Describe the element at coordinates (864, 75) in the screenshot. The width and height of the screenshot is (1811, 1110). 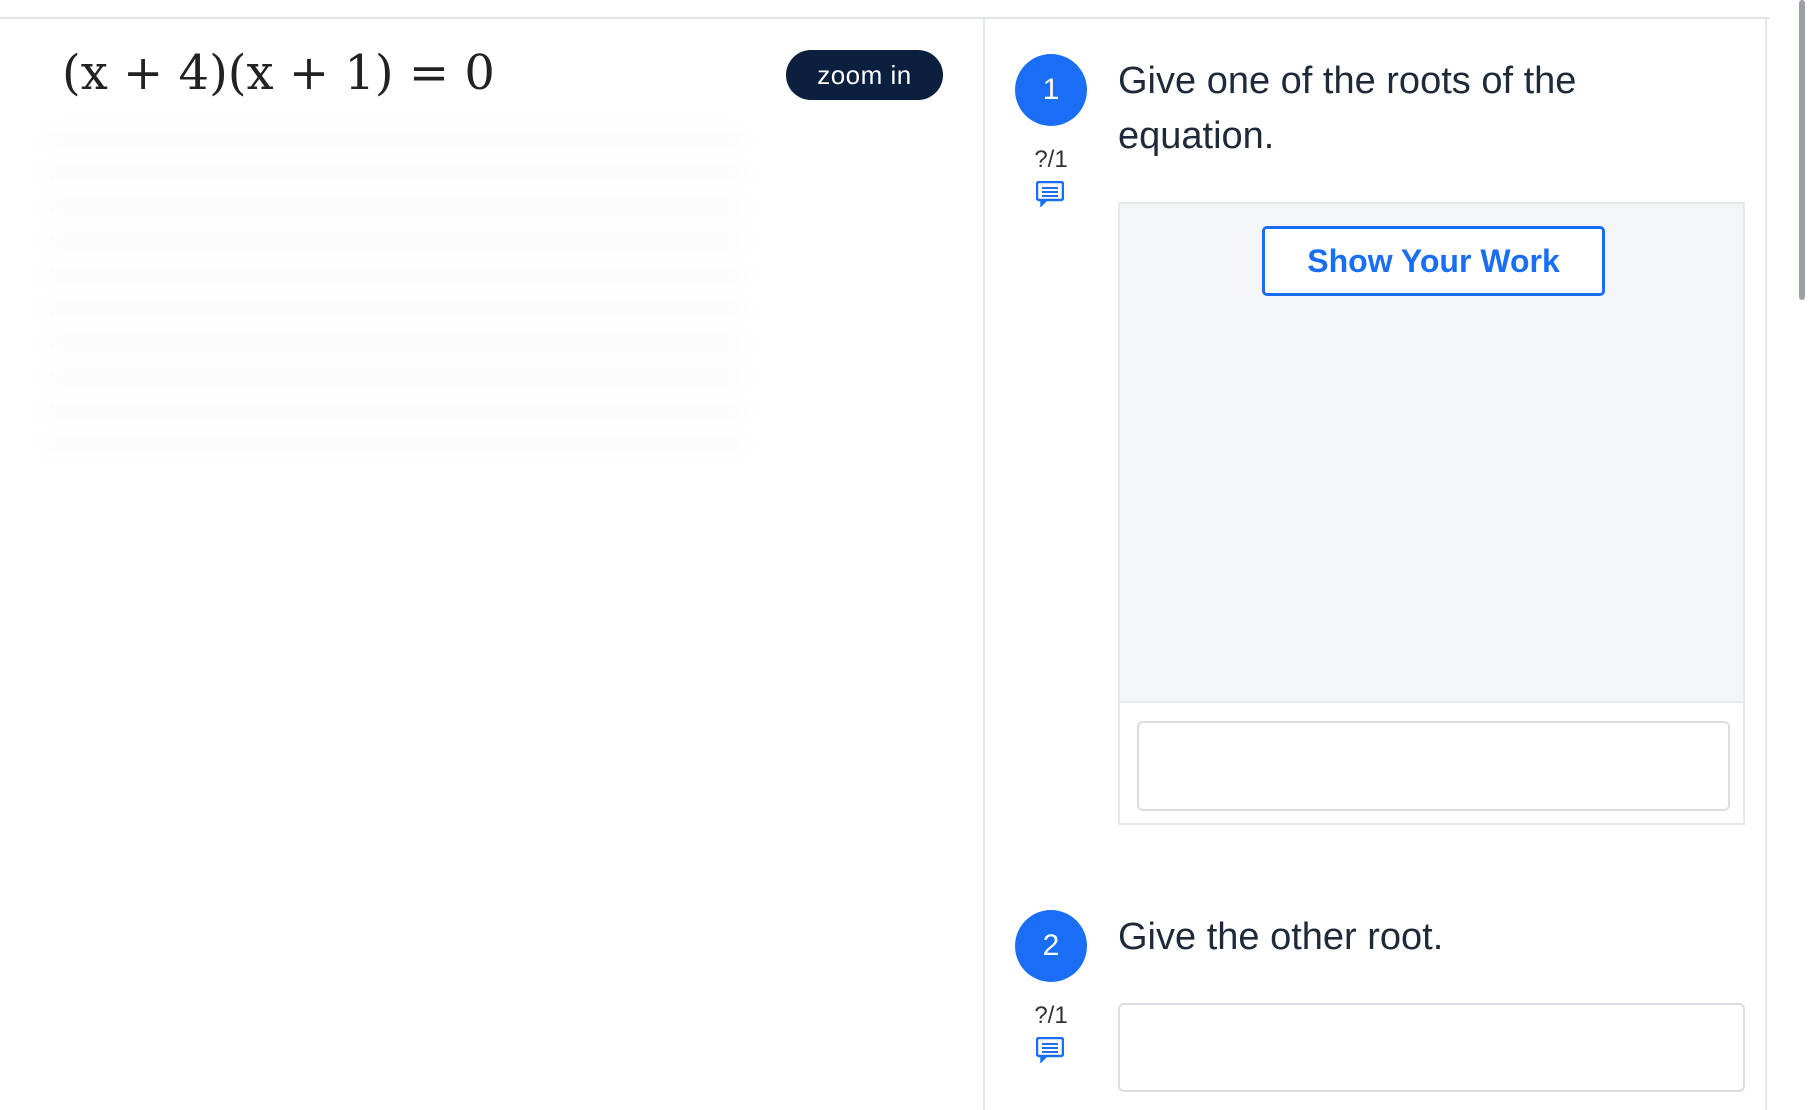
I see `zoom-in-button: zoom in` at that location.